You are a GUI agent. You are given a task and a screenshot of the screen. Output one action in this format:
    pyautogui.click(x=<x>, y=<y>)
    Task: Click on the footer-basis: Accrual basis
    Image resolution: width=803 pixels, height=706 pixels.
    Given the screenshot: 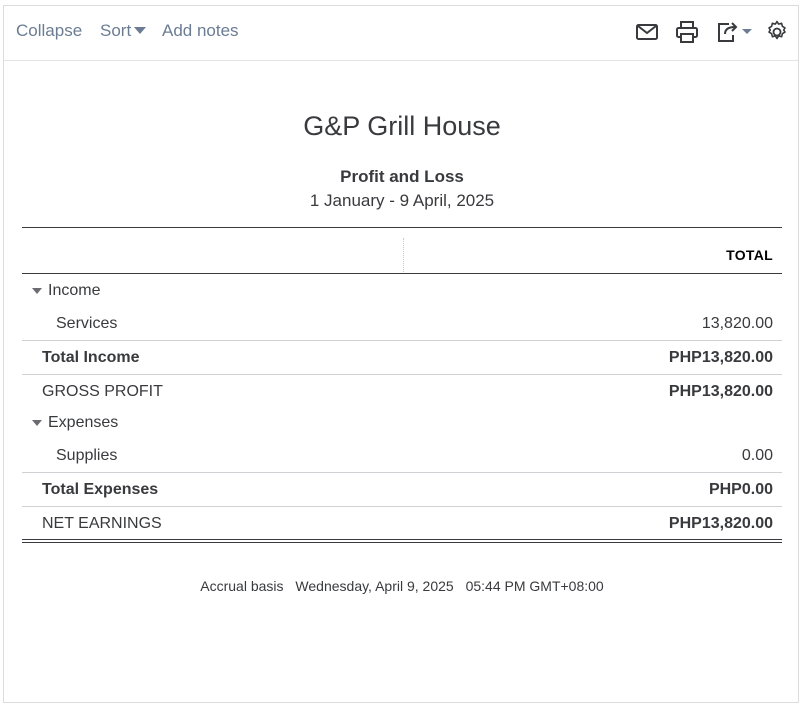 What is the action you would take?
    pyautogui.click(x=242, y=586)
    